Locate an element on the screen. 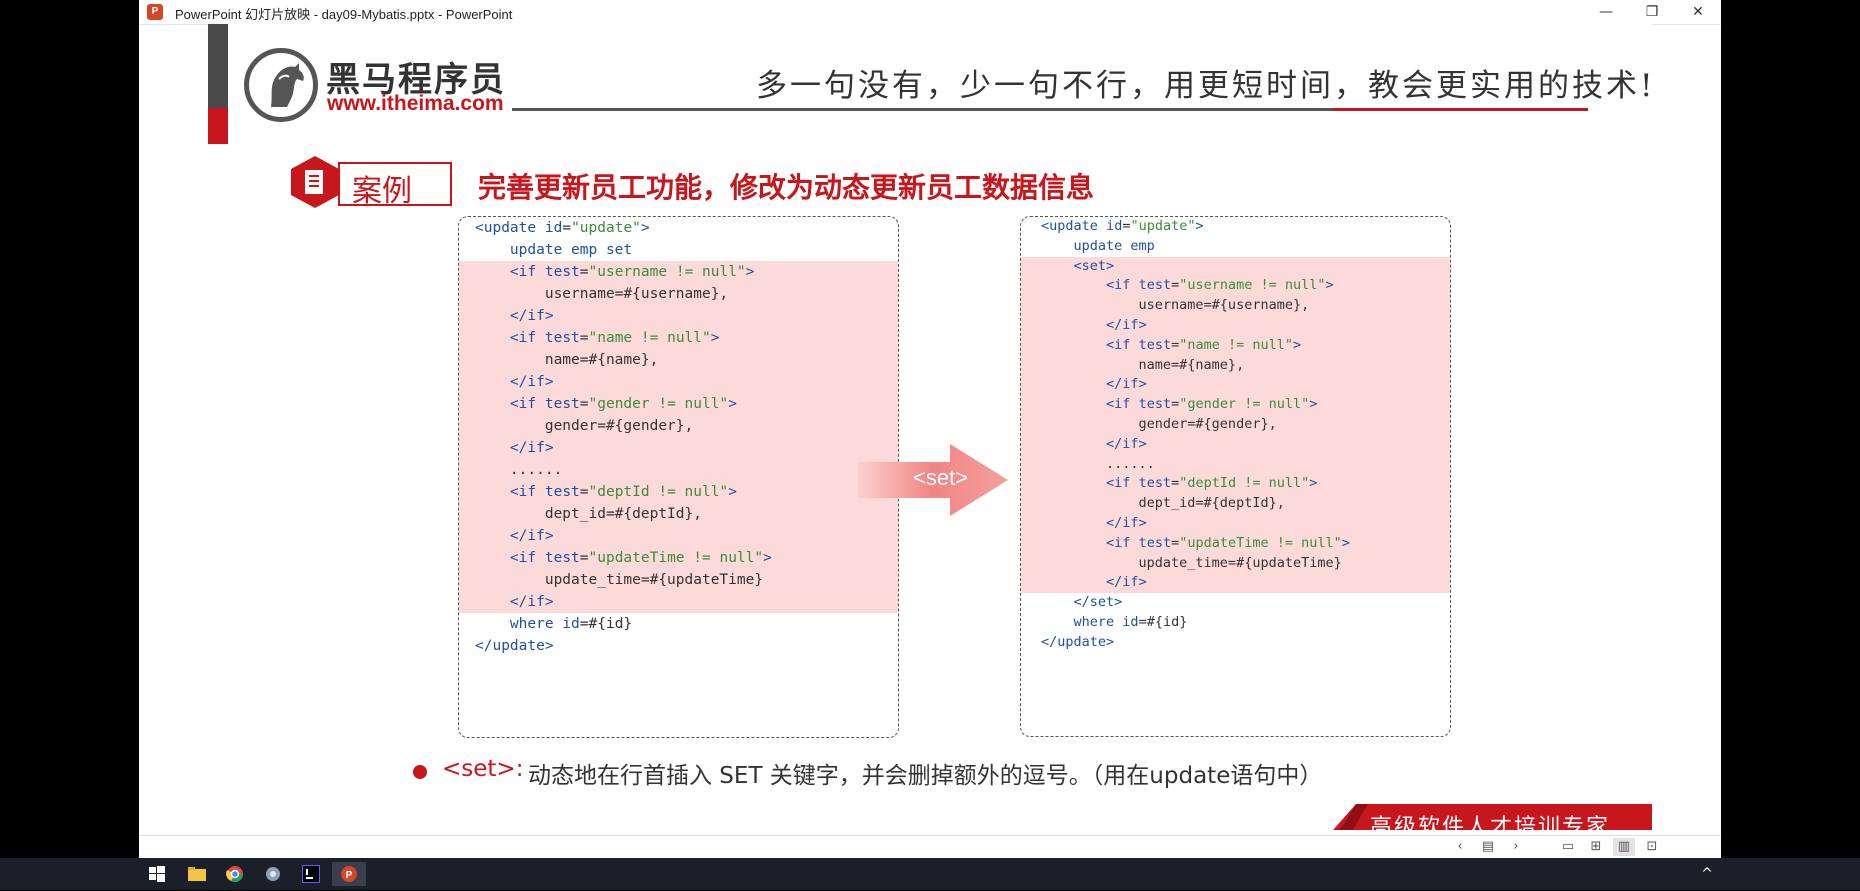  left-accent-bar-red is located at coordinates (218, 126).